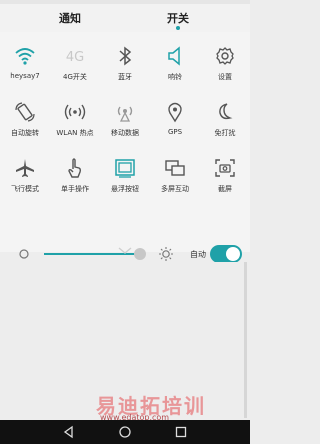 Image resolution: width=320 pixels, height=444 pixels. What do you see at coordinates (181, 432) in the screenshot?
I see `recent-apps-icon` at bounding box center [181, 432].